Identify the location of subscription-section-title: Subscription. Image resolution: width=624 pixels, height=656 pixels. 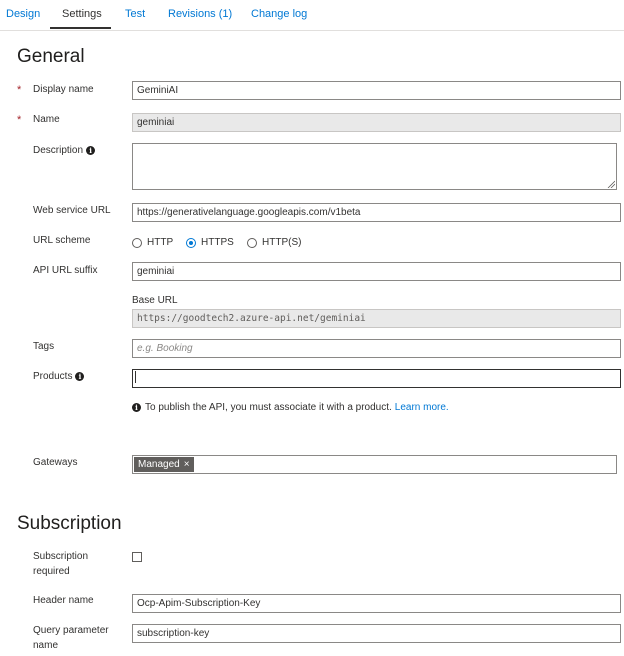
(69, 523).